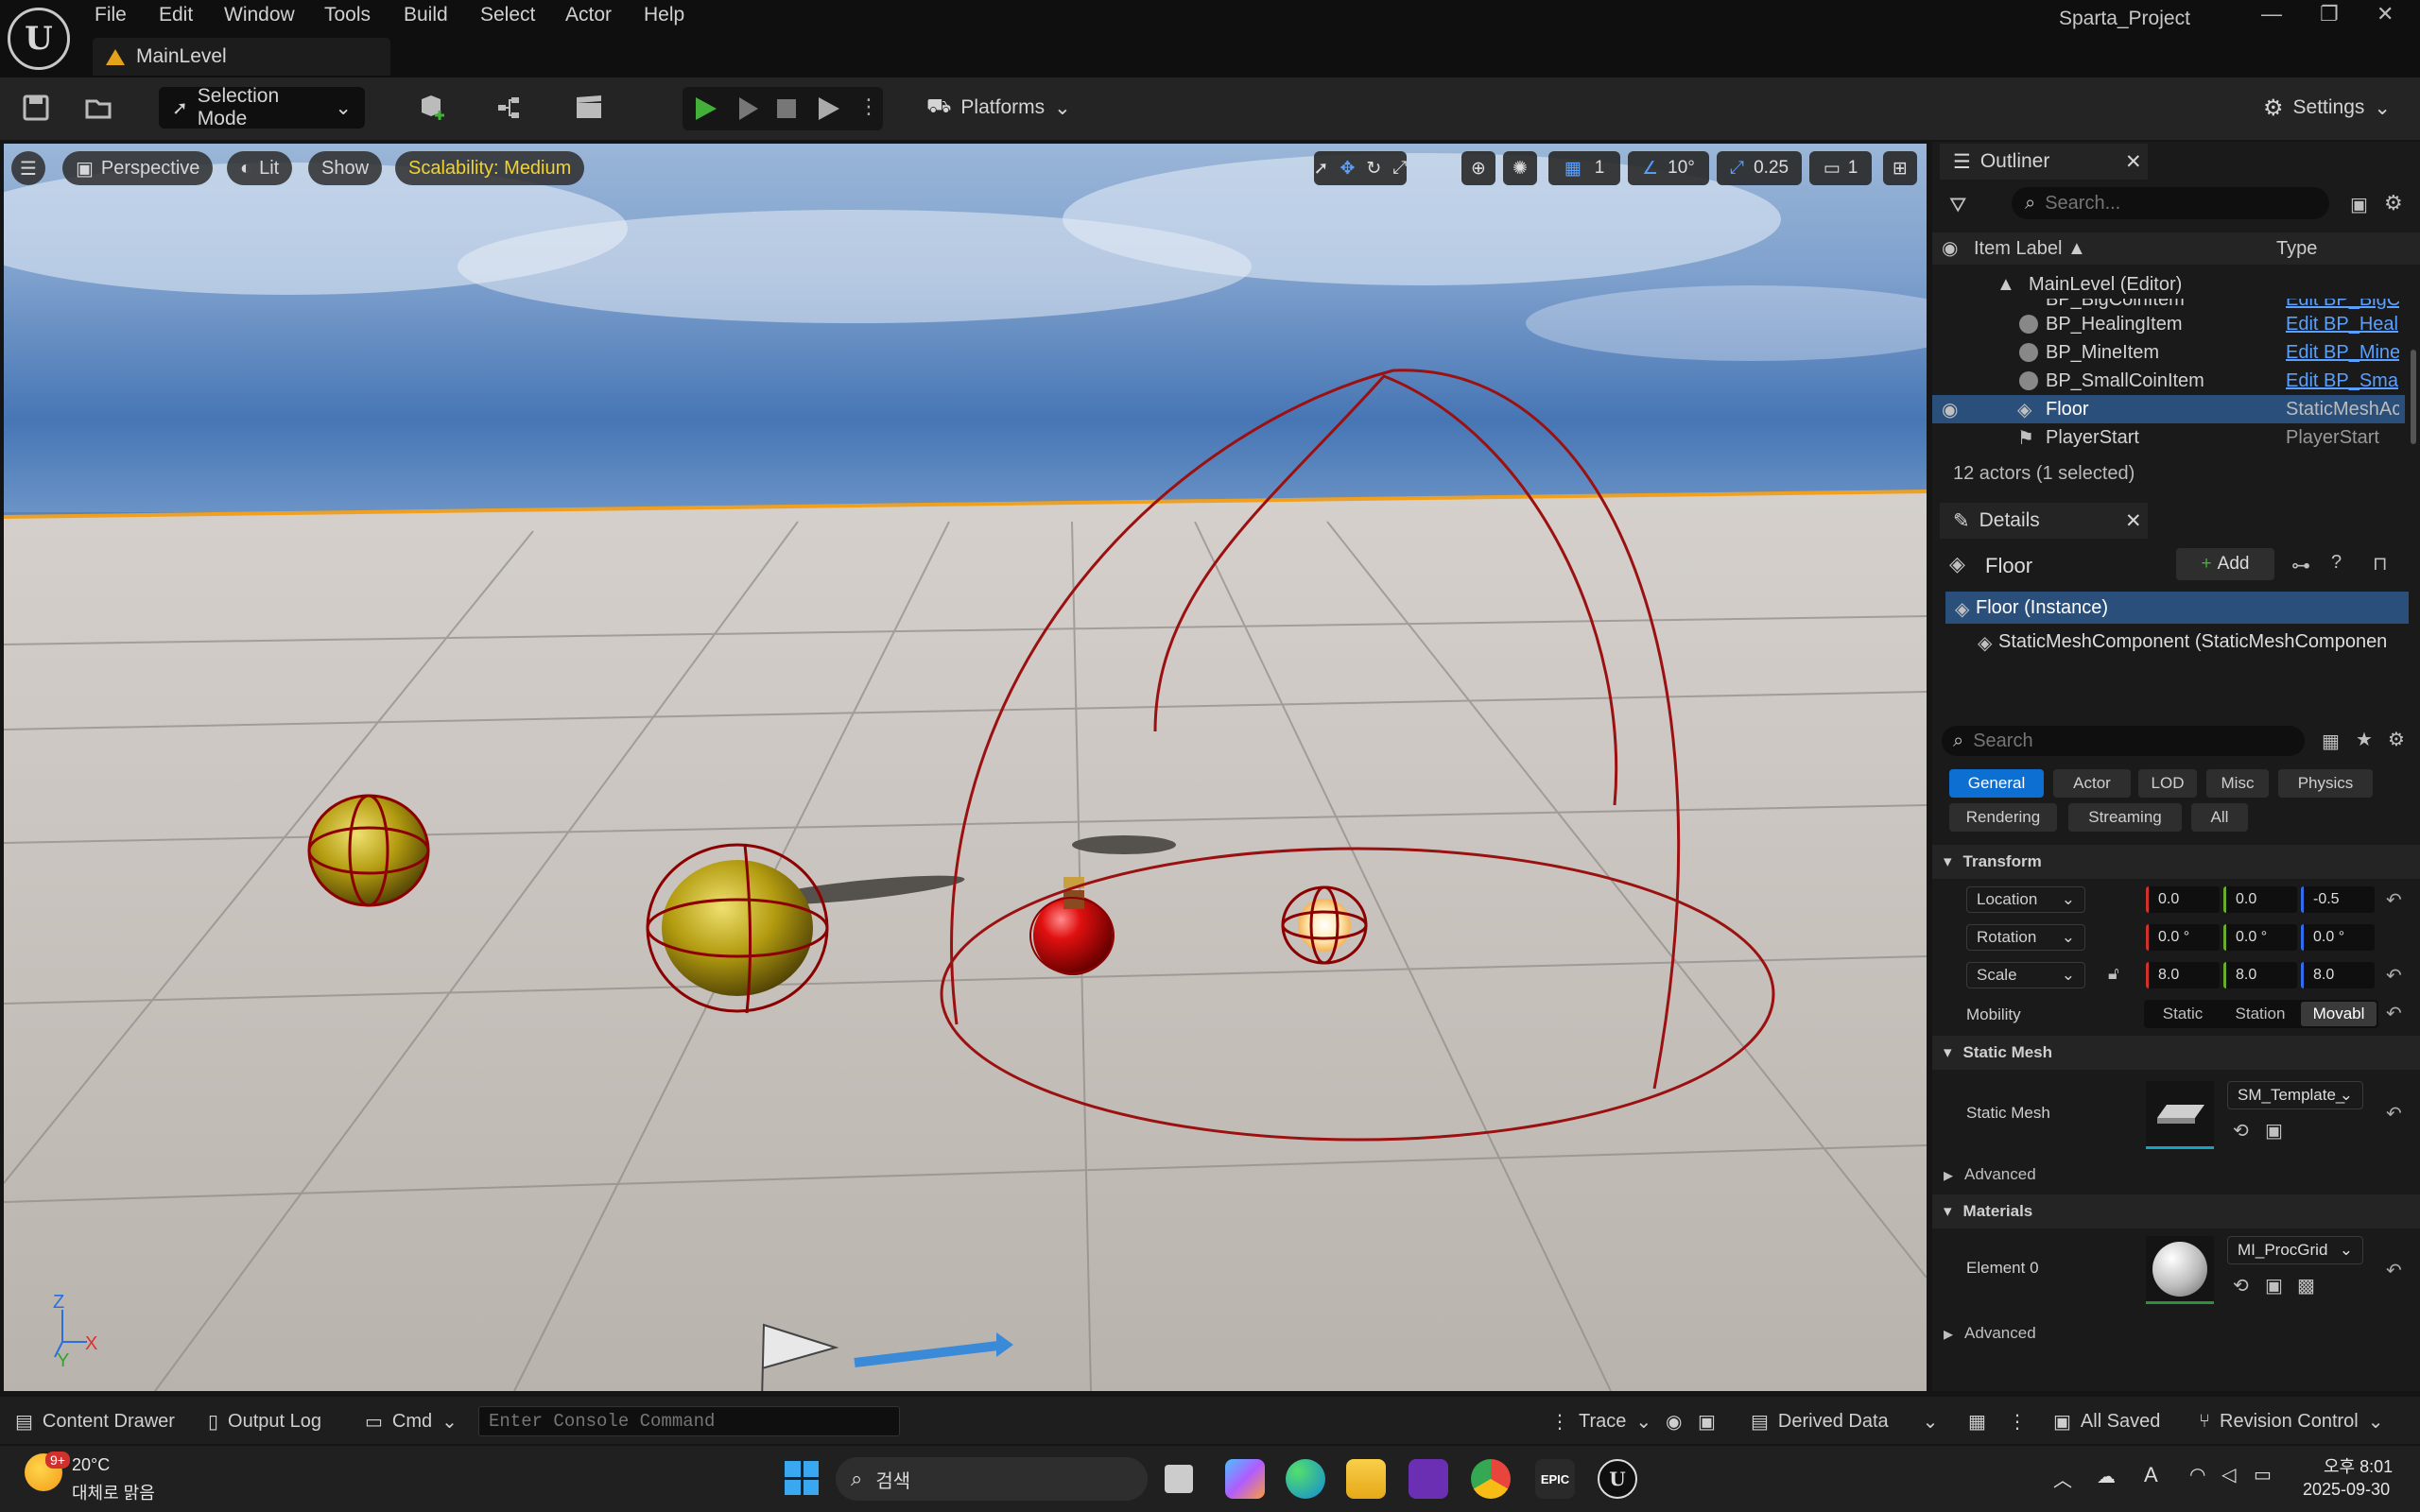  I want to click on favorites-star-icon: ★, so click(2364, 739).